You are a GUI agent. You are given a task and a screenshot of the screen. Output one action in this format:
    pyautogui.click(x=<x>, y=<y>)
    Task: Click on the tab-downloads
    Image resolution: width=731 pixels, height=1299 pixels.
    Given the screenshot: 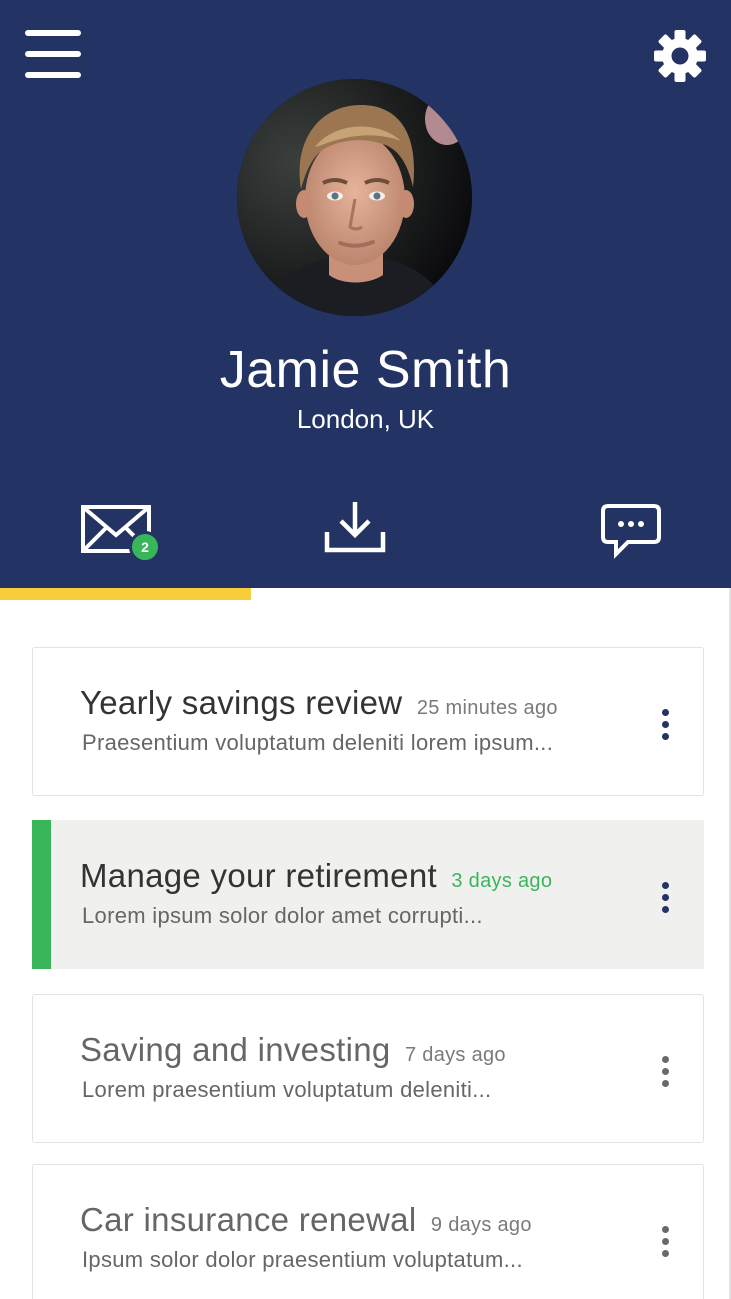 What is the action you would take?
    pyautogui.click(x=355, y=531)
    